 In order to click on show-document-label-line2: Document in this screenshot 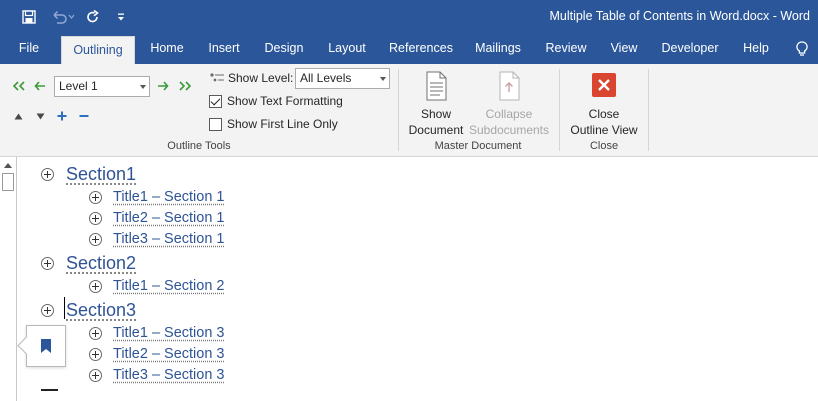, I will do `click(436, 130)`.